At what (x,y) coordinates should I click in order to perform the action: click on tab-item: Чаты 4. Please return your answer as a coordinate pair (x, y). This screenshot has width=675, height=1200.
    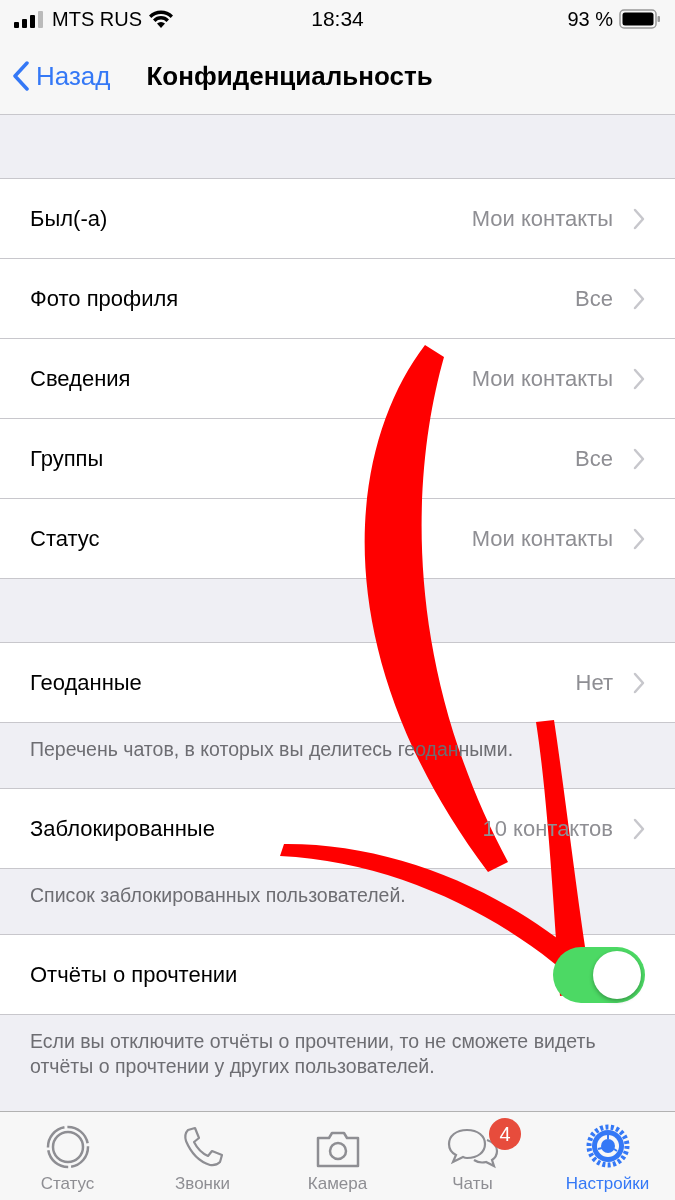
    Looking at the image, I should click on (472, 1156).